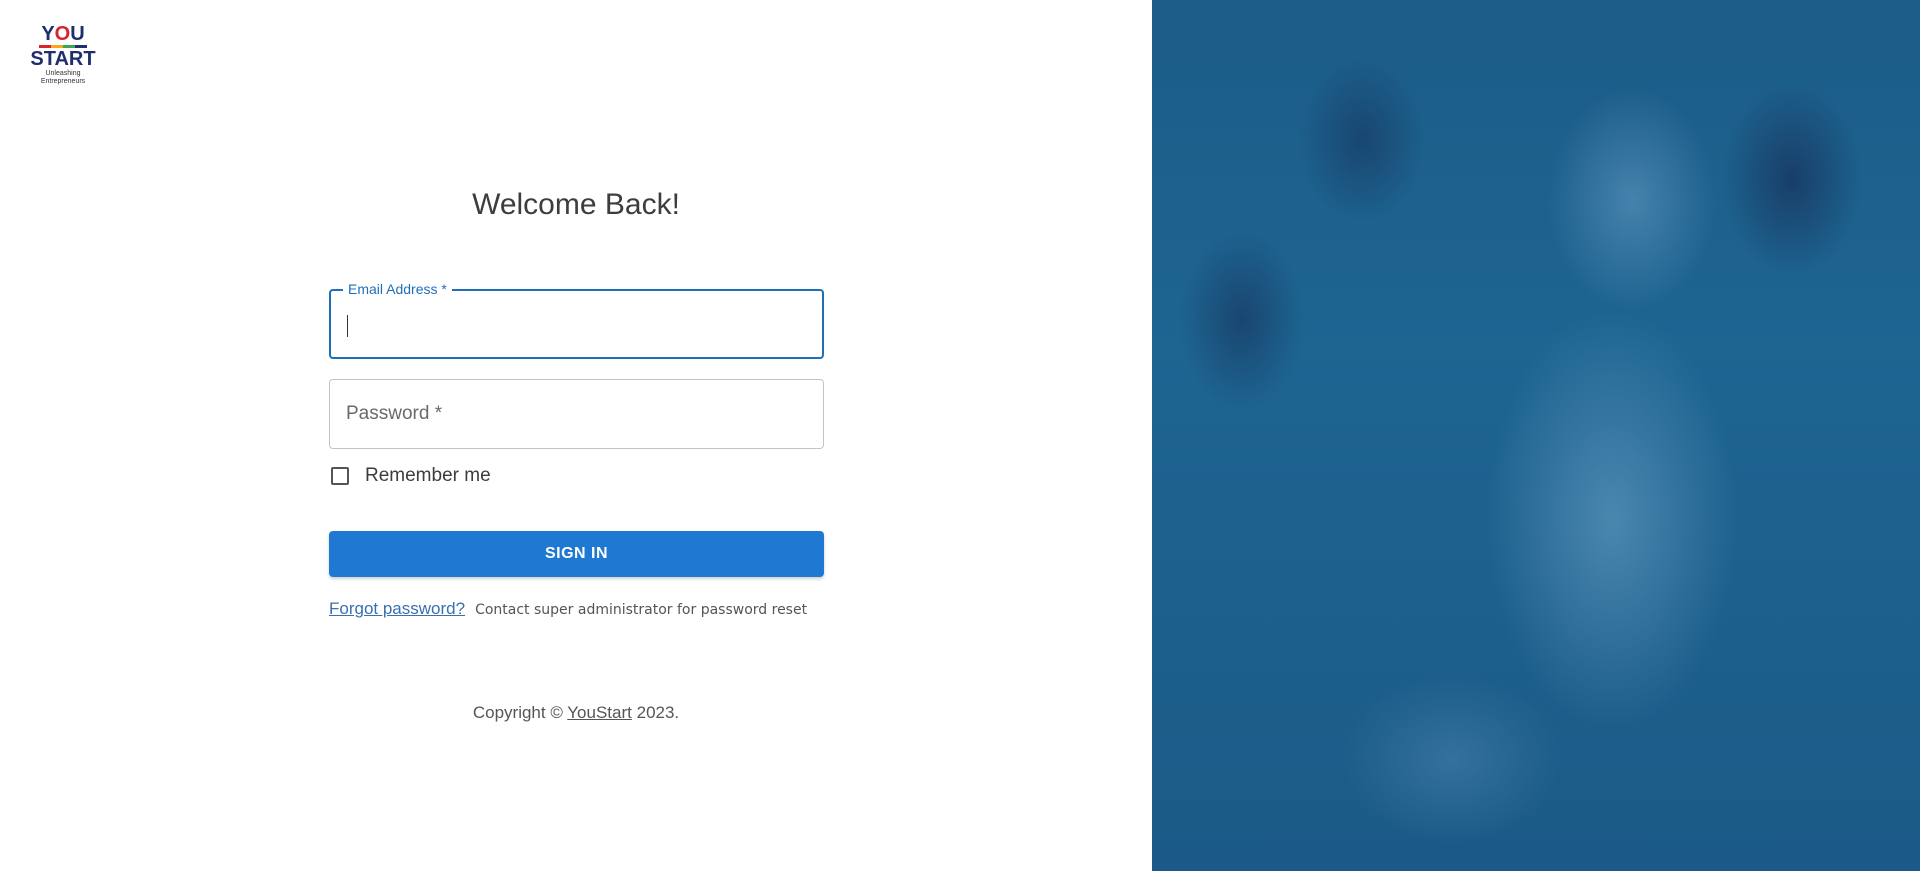 Image resolution: width=1920 pixels, height=871 pixels. I want to click on password-placeholder: Password *, so click(394, 413).